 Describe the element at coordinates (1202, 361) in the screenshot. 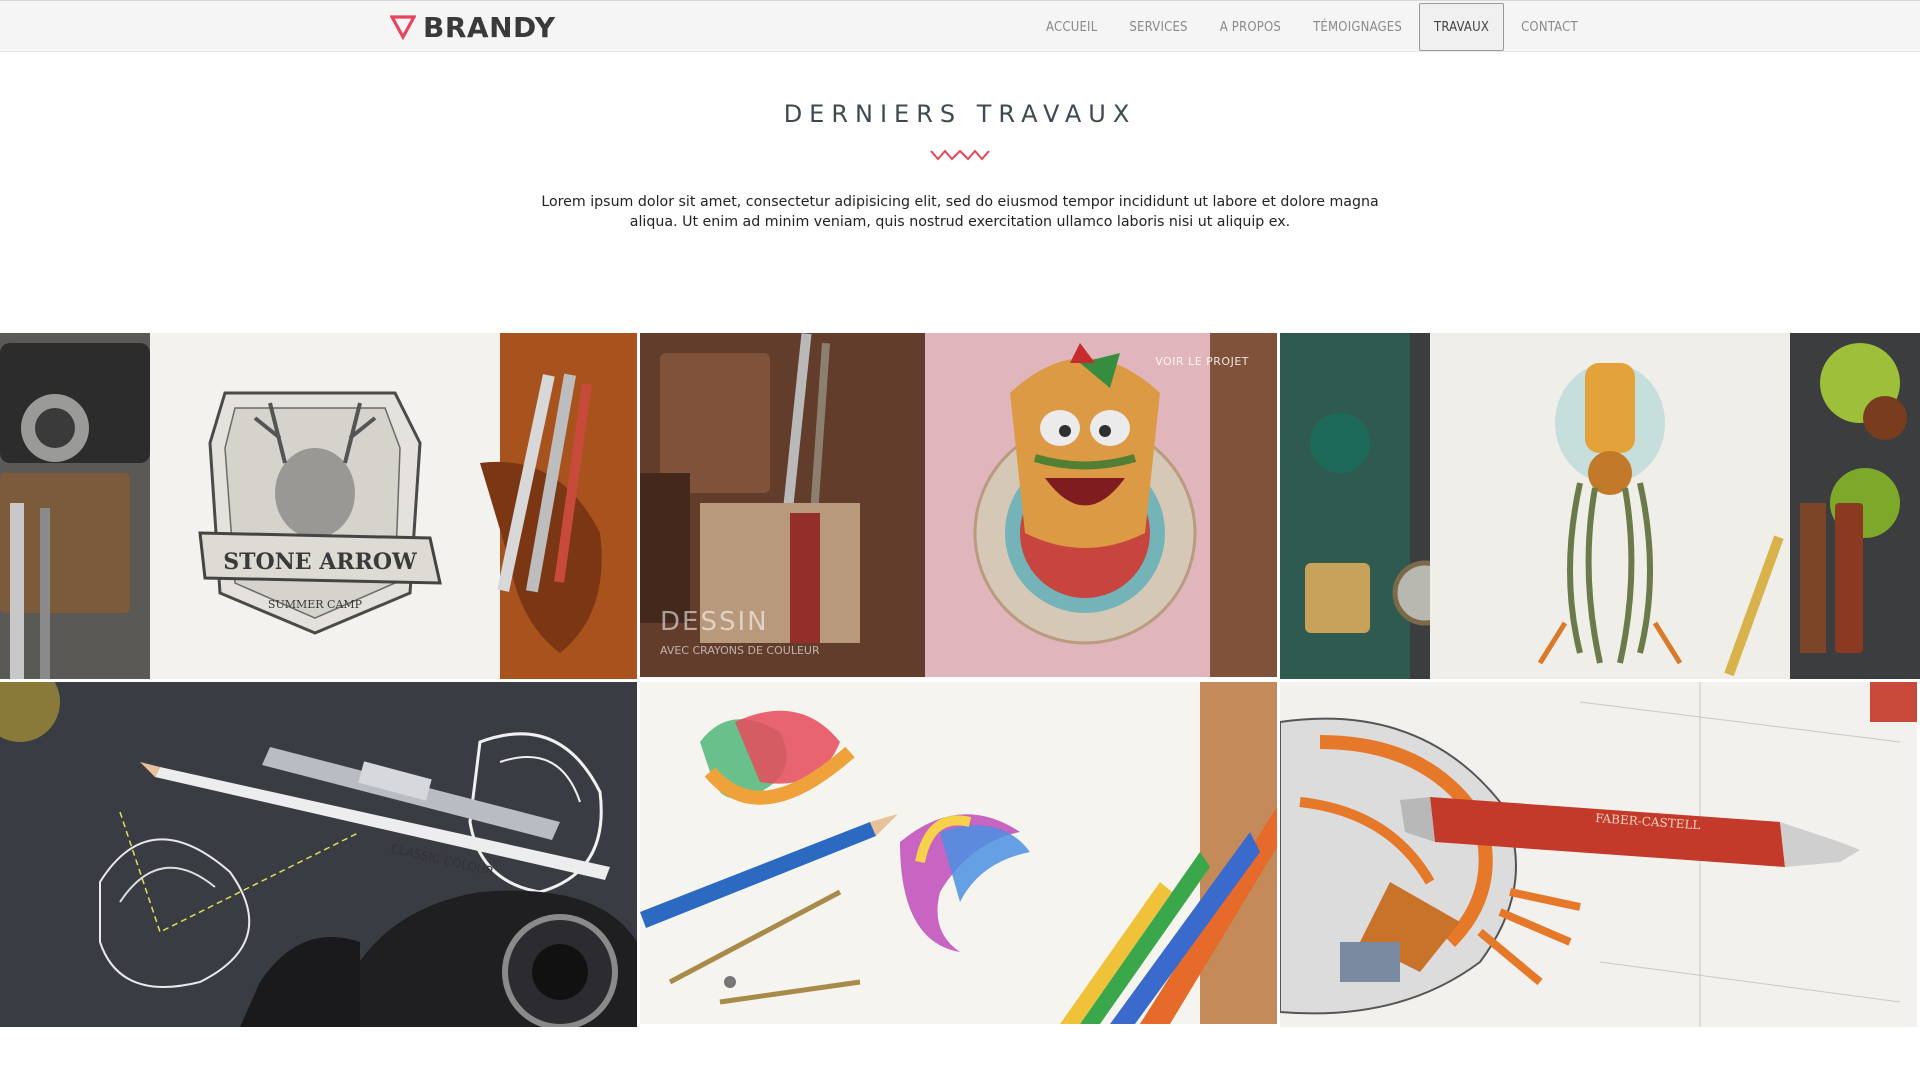

I see `view-project-link: VOIR LE PROJET` at that location.